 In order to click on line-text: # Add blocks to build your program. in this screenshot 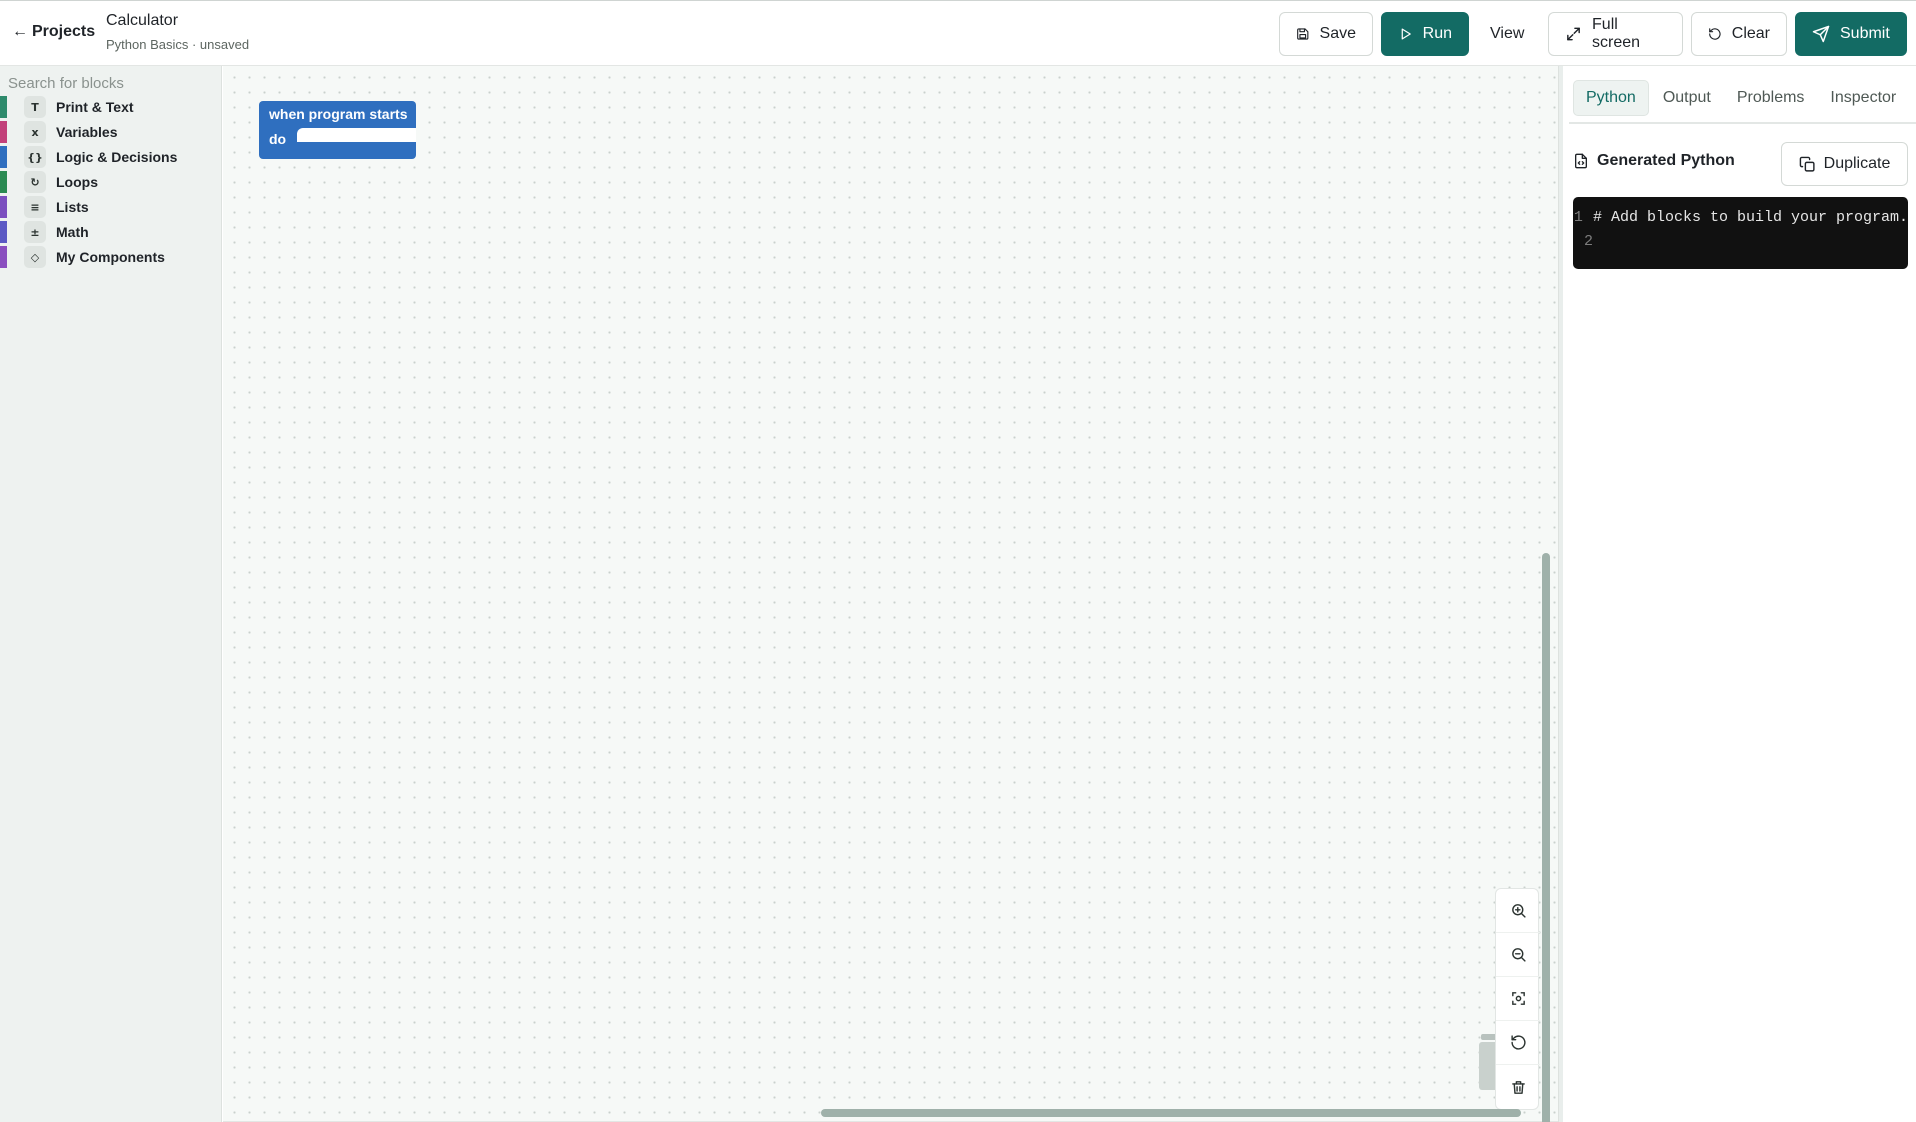, I will do `click(1750, 217)`.